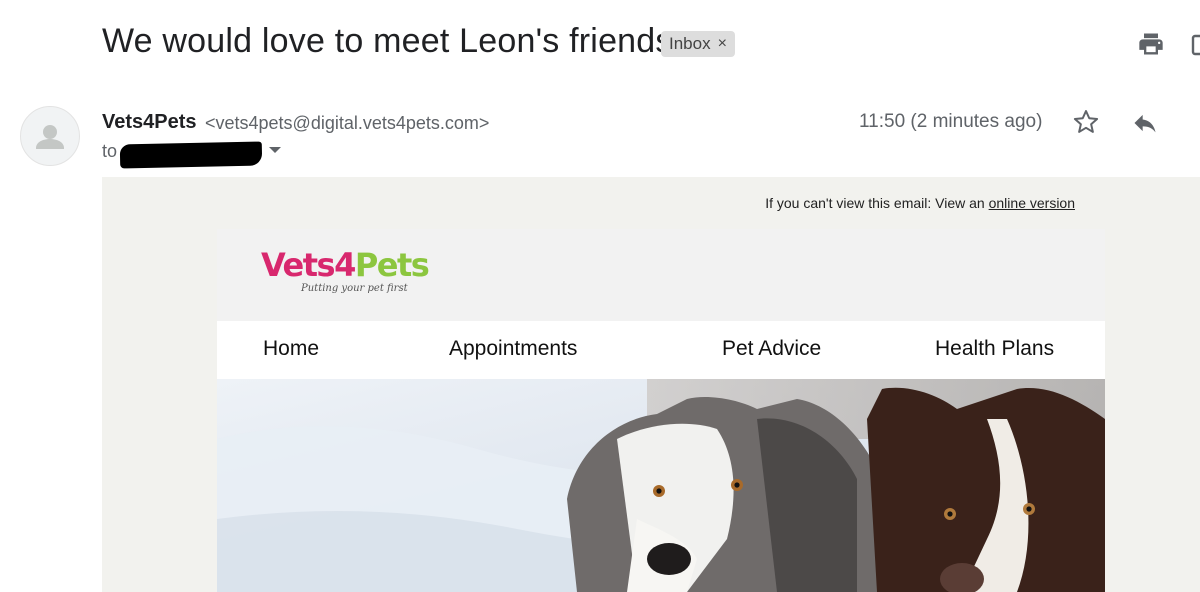  Describe the element at coordinates (875, 203) in the screenshot. I see `view-online-text: If you can't view this email: View an` at that location.